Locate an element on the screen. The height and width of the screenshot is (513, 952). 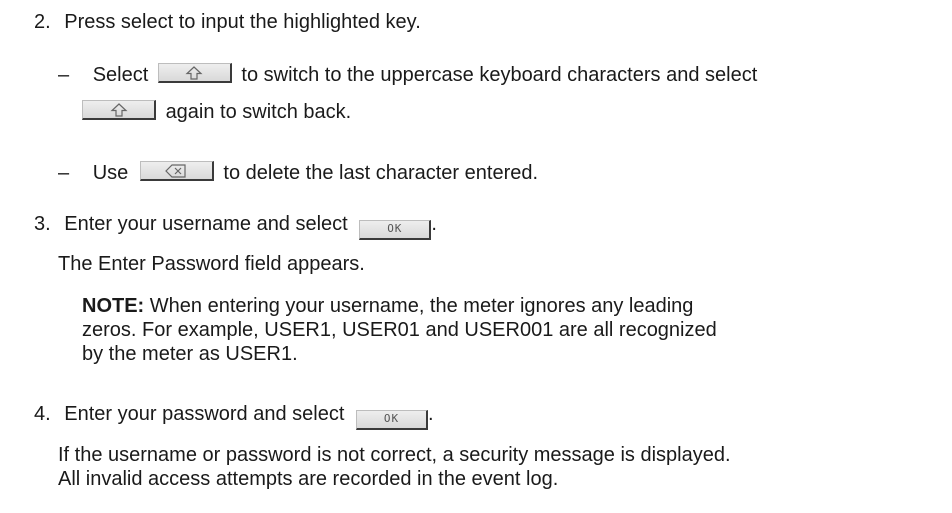
step-text: Enter your username and select is located at coordinates (206, 224).